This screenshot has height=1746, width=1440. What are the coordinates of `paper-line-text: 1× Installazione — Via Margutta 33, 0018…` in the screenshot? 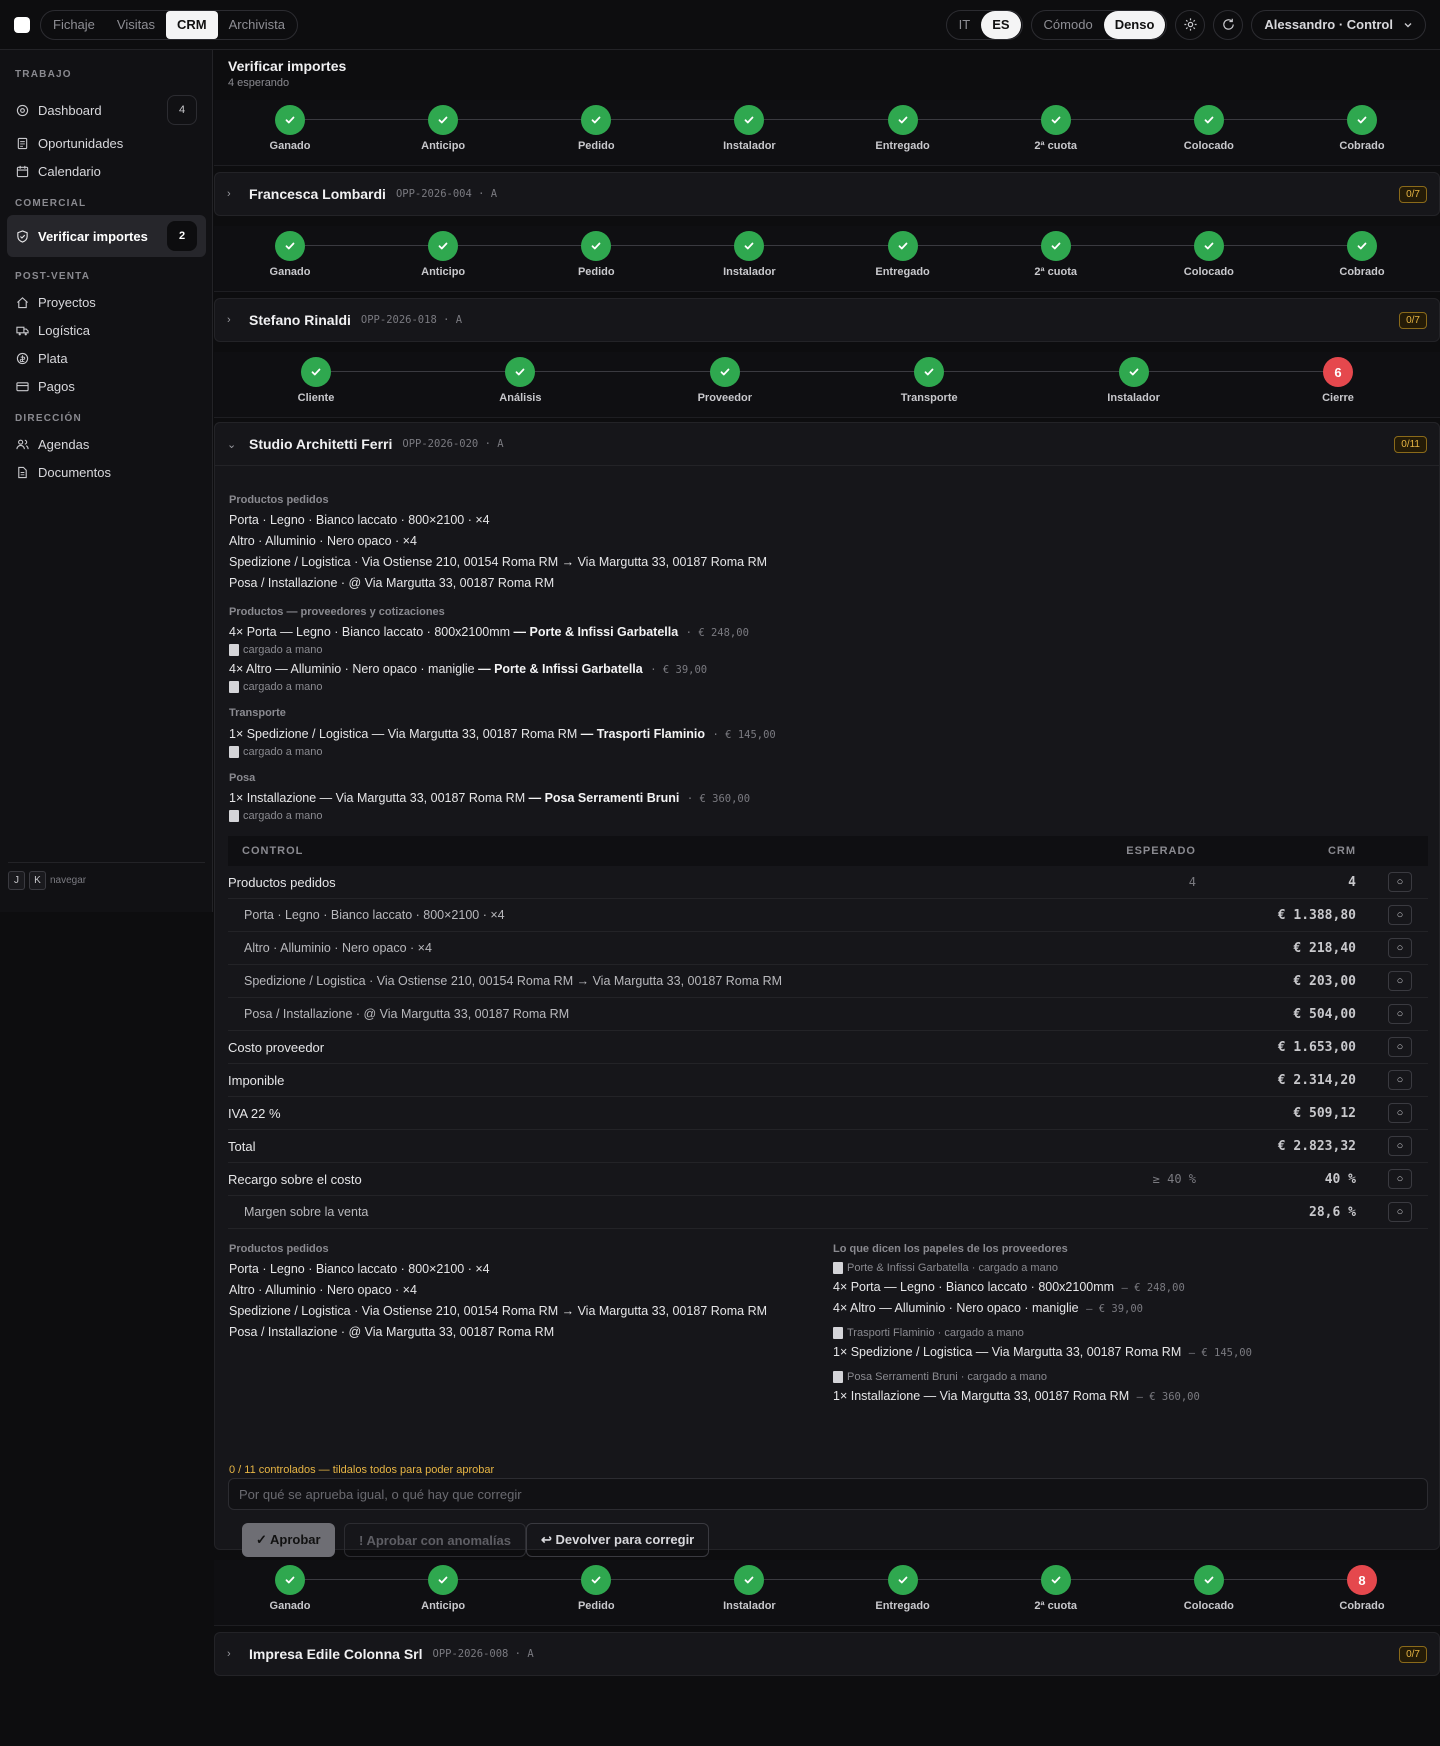 It's located at (981, 1396).